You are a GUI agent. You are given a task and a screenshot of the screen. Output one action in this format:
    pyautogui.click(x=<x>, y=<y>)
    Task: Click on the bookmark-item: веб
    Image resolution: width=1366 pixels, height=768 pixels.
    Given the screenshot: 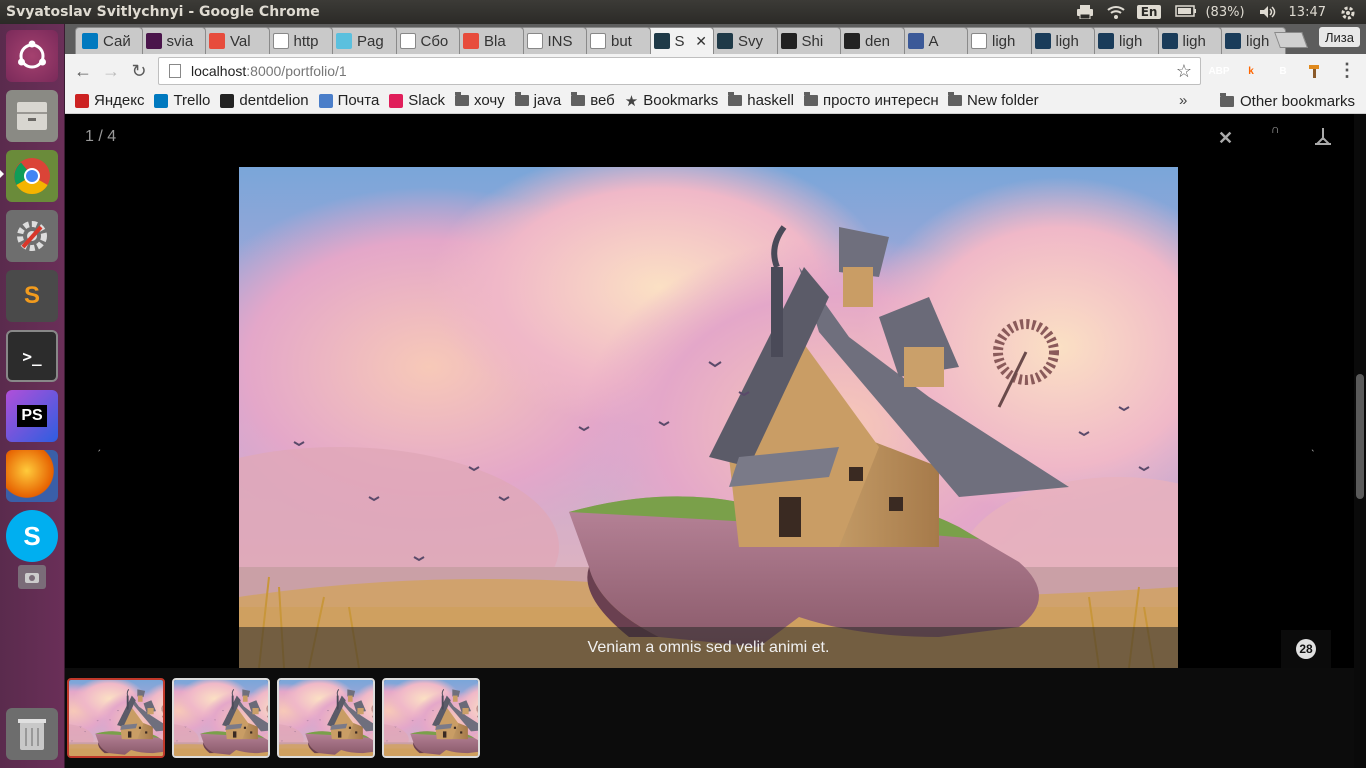 What is the action you would take?
    pyautogui.click(x=593, y=100)
    